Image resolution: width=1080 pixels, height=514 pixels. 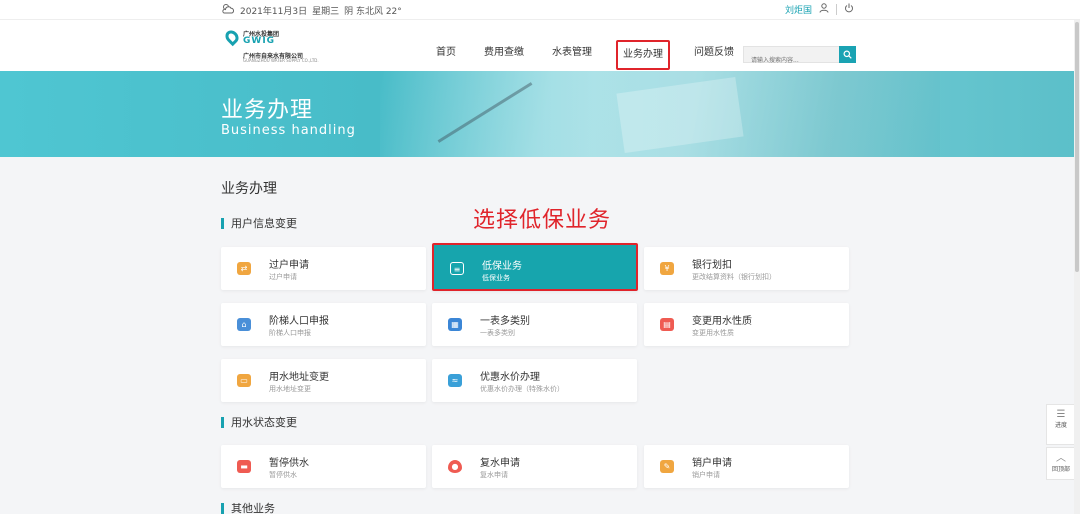 What do you see at coordinates (542, 220) in the screenshot?
I see `annotation-text: 选择低保业务` at bounding box center [542, 220].